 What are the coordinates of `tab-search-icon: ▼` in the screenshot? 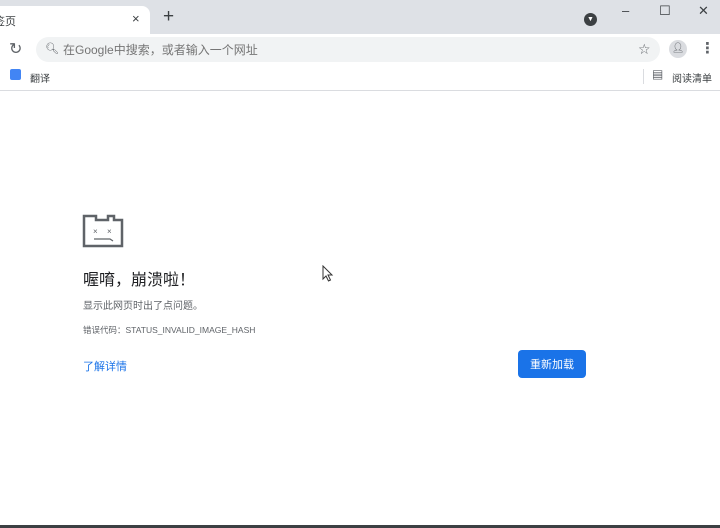 It's located at (590, 19).